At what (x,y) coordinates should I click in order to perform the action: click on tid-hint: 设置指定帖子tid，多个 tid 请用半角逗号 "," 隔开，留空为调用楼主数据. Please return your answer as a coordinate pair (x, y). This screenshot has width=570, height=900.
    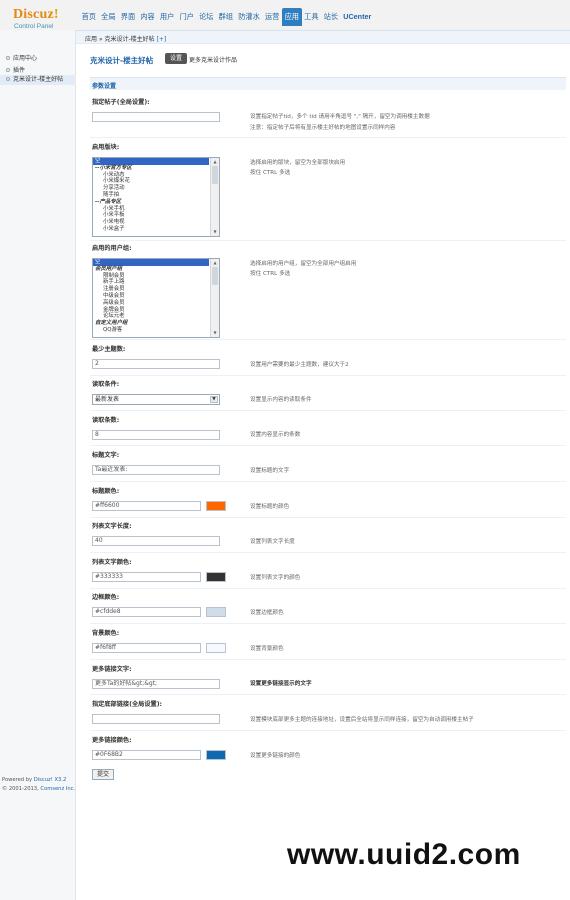
    Looking at the image, I should click on (340, 117).